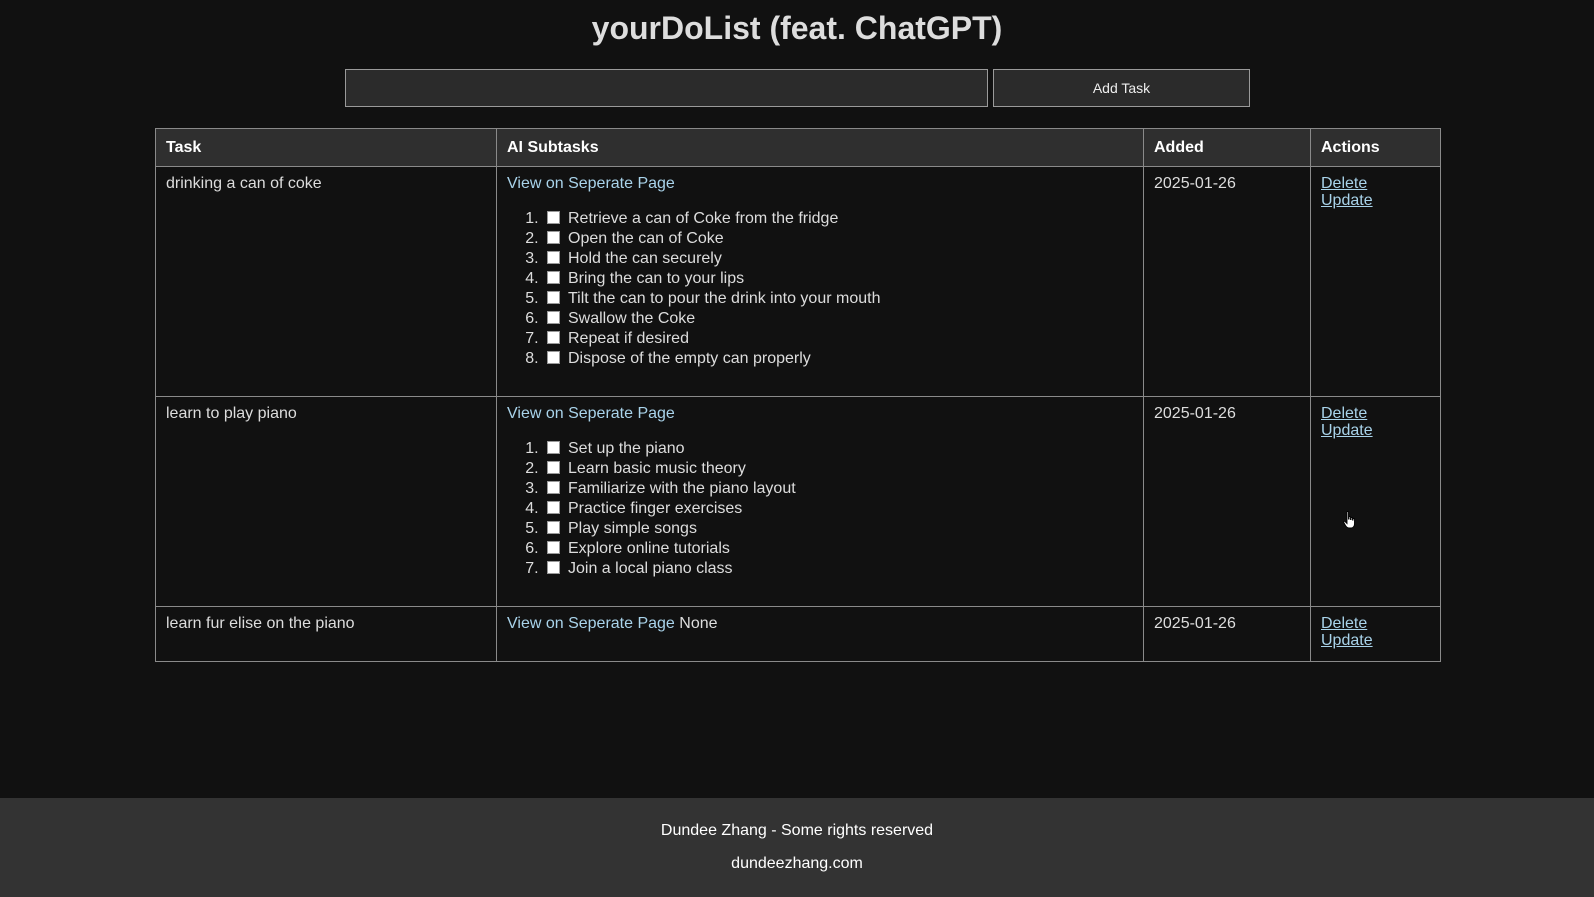  I want to click on subtask-label: Set up the piano, so click(626, 448).